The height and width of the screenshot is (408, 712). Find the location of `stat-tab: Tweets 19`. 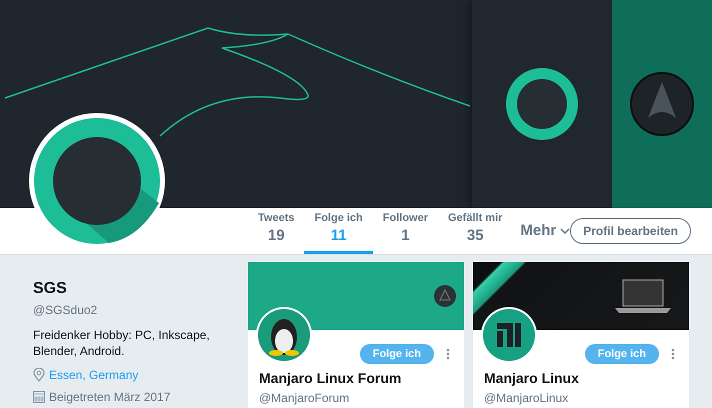

stat-tab: Tweets 19 is located at coordinates (276, 231).